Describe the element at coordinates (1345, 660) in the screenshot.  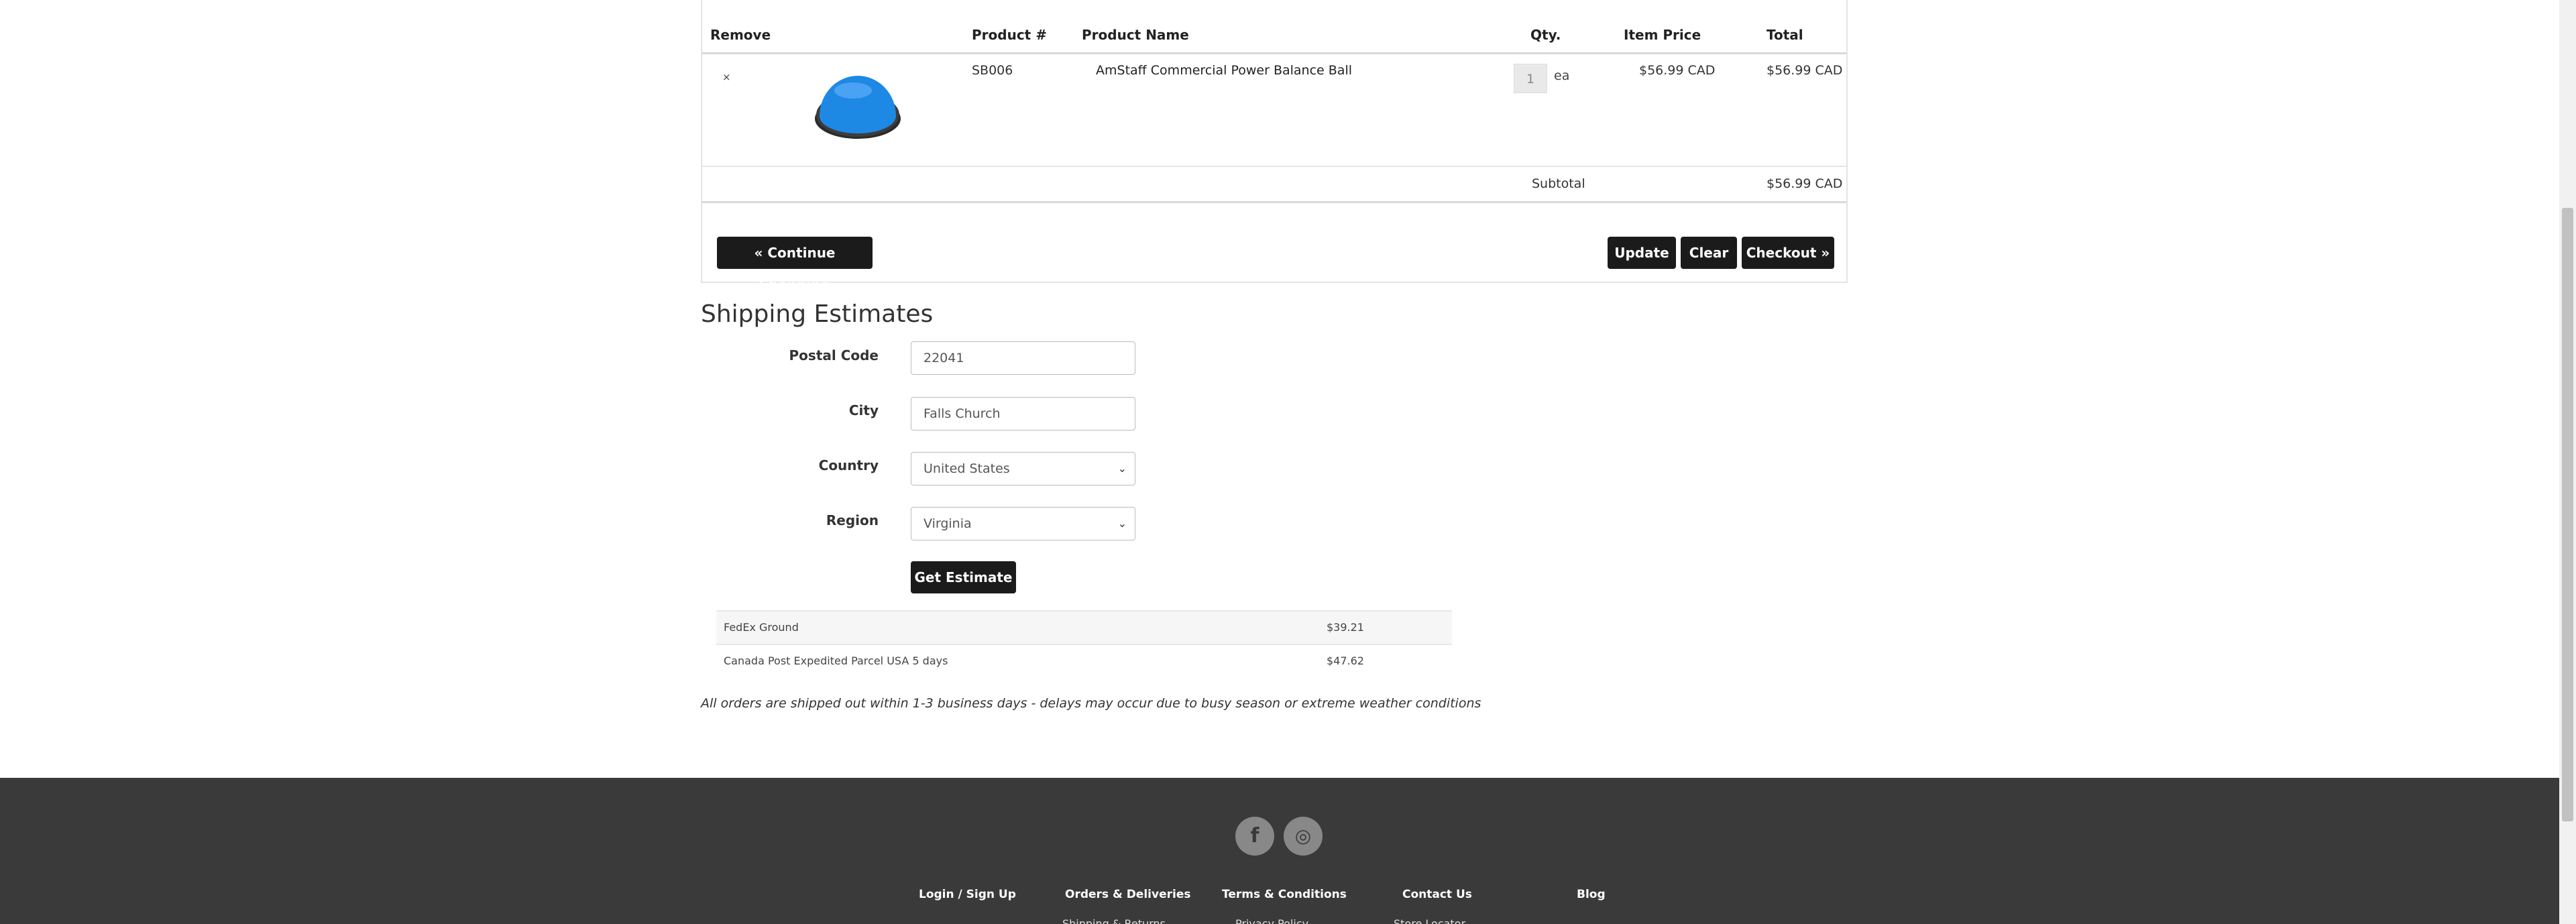
I see `rate-price: $47.62` at that location.